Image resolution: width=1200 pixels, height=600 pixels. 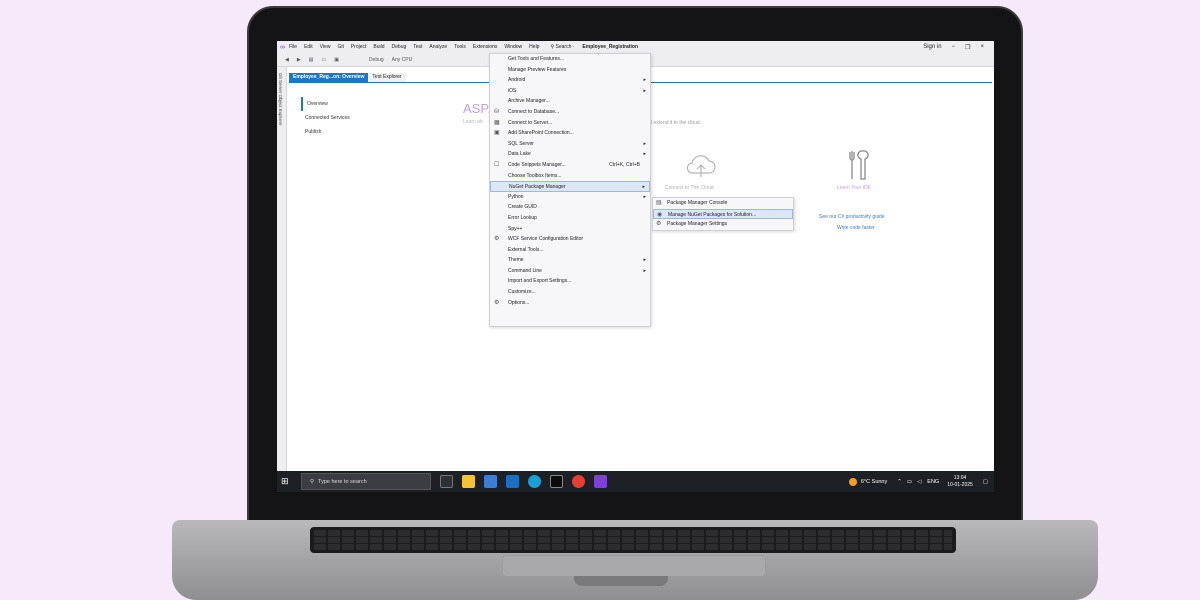 I want to click on weather-text: 6°C Sunny, so click(x=874, y=482).